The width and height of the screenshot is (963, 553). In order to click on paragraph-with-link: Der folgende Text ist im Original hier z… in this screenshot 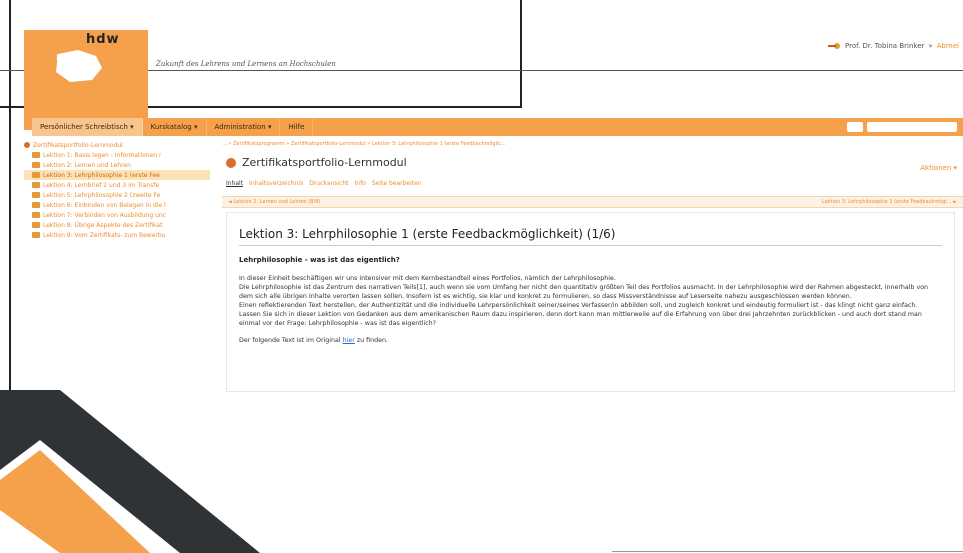, I will do `click(590, 340)`.